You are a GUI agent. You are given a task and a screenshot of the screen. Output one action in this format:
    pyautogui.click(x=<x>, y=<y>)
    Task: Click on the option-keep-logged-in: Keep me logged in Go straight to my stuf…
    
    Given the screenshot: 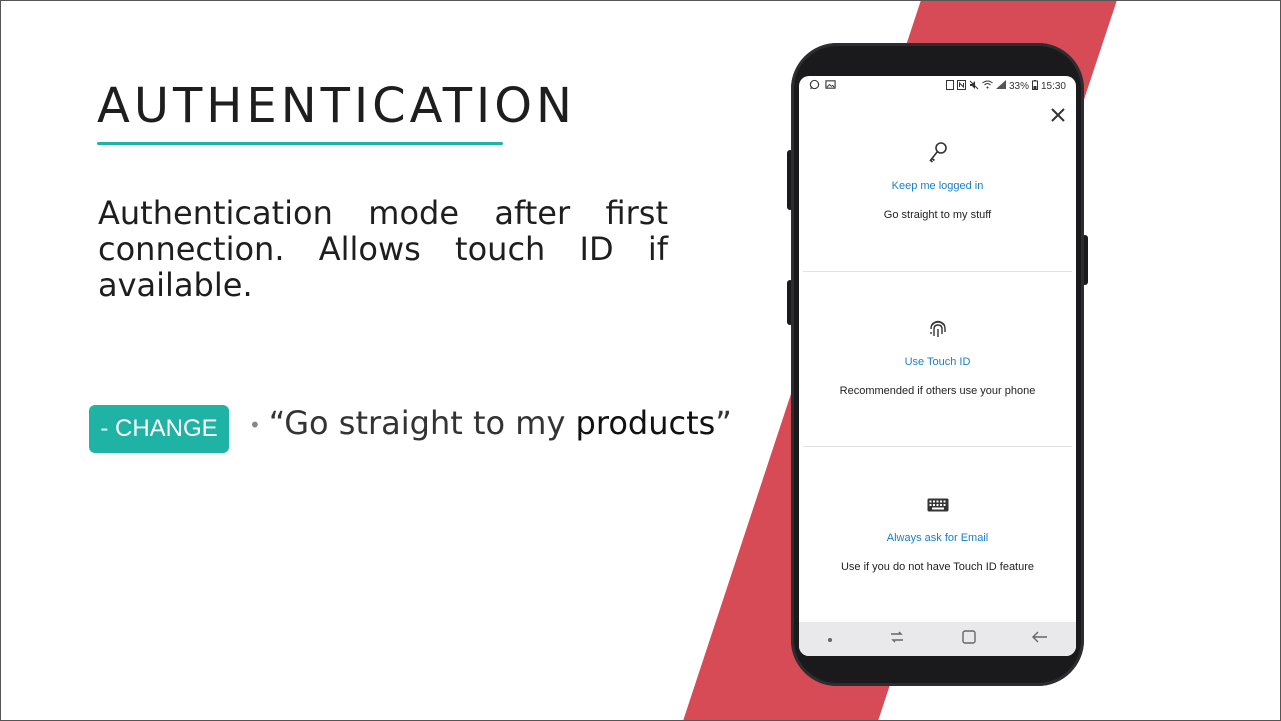 What is the action you would take?
    pyautogui.click(x=937, y=179)
    